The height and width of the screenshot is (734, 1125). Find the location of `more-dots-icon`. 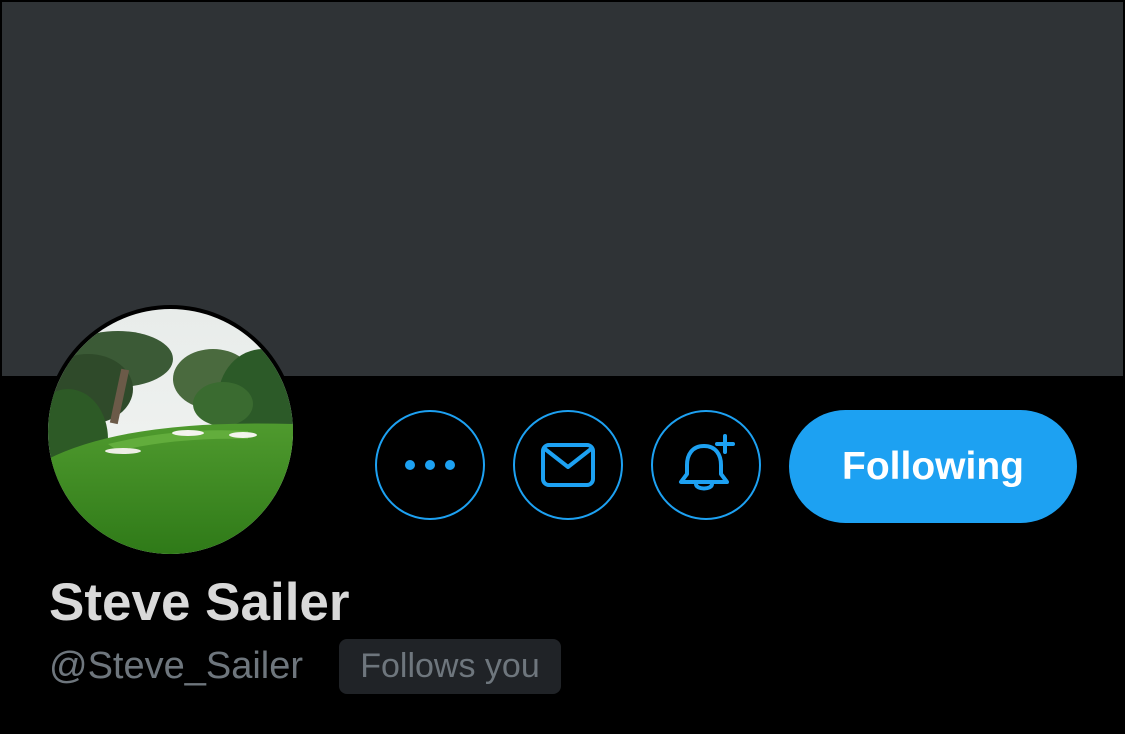

more-dots-icon is located at coordinates (430, 465).